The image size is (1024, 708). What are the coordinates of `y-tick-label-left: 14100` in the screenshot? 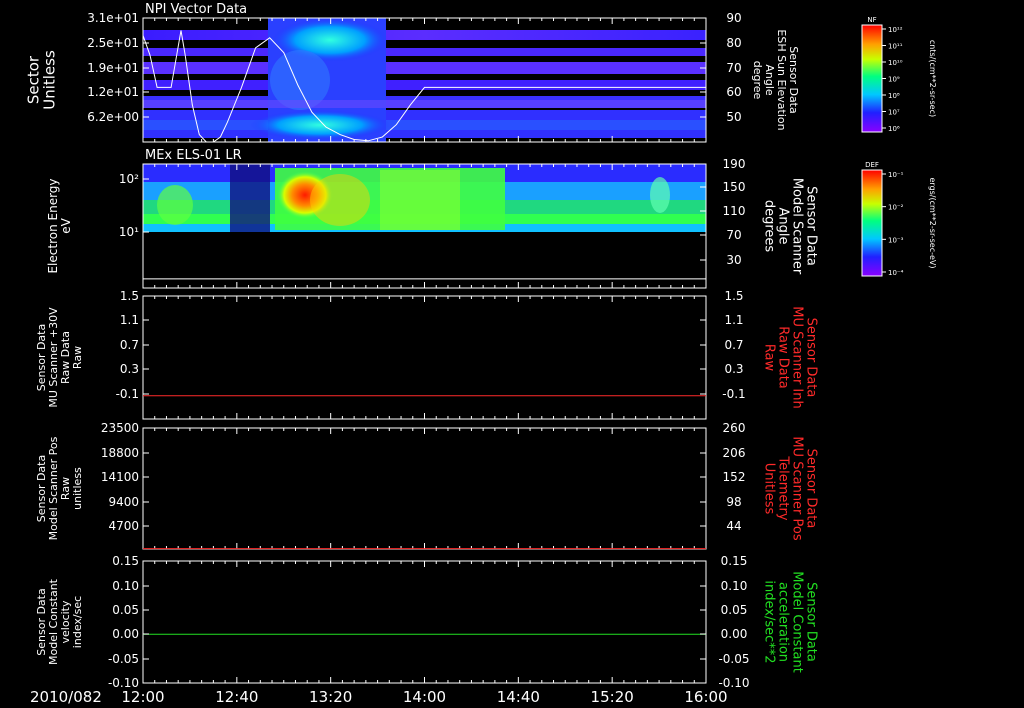 It's located at (120, 477).